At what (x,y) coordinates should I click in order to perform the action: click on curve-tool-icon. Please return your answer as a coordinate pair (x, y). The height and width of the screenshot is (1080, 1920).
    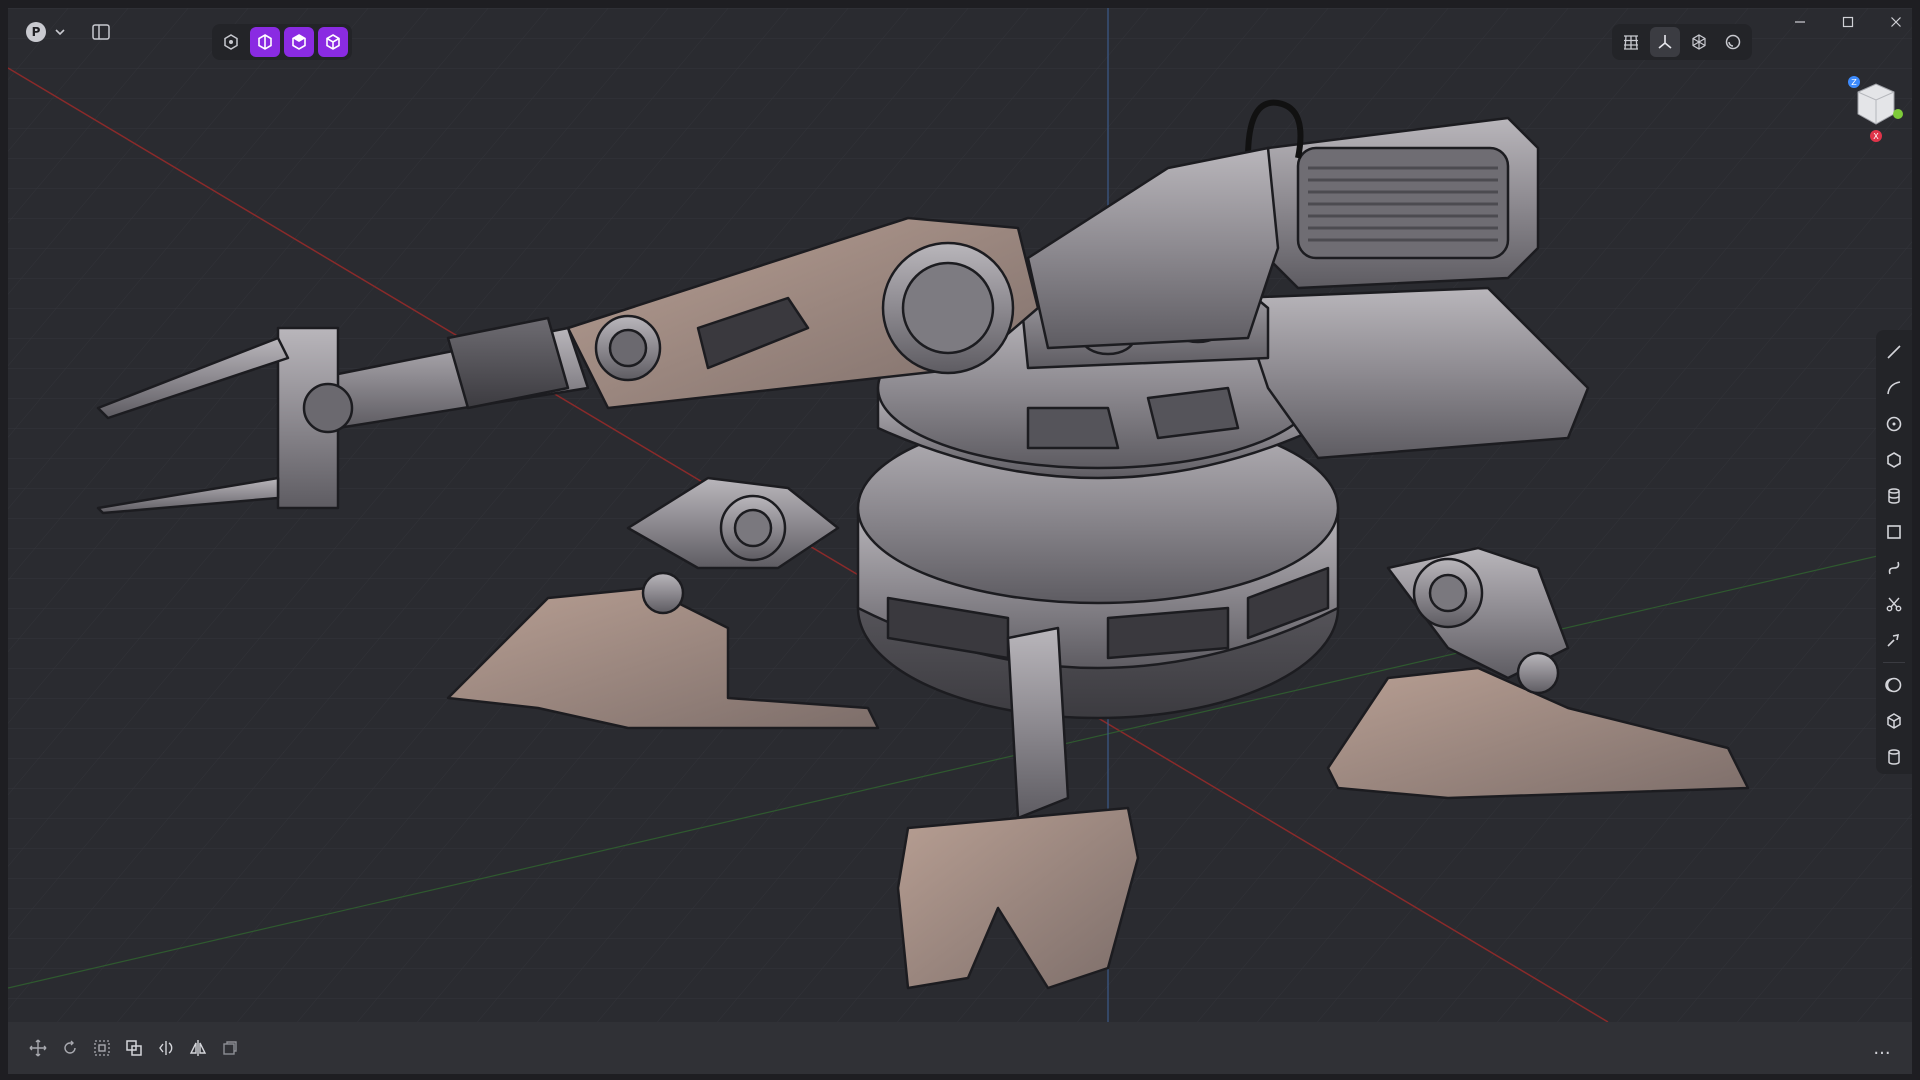
    Looking at the image, I should click on (1894, 388).